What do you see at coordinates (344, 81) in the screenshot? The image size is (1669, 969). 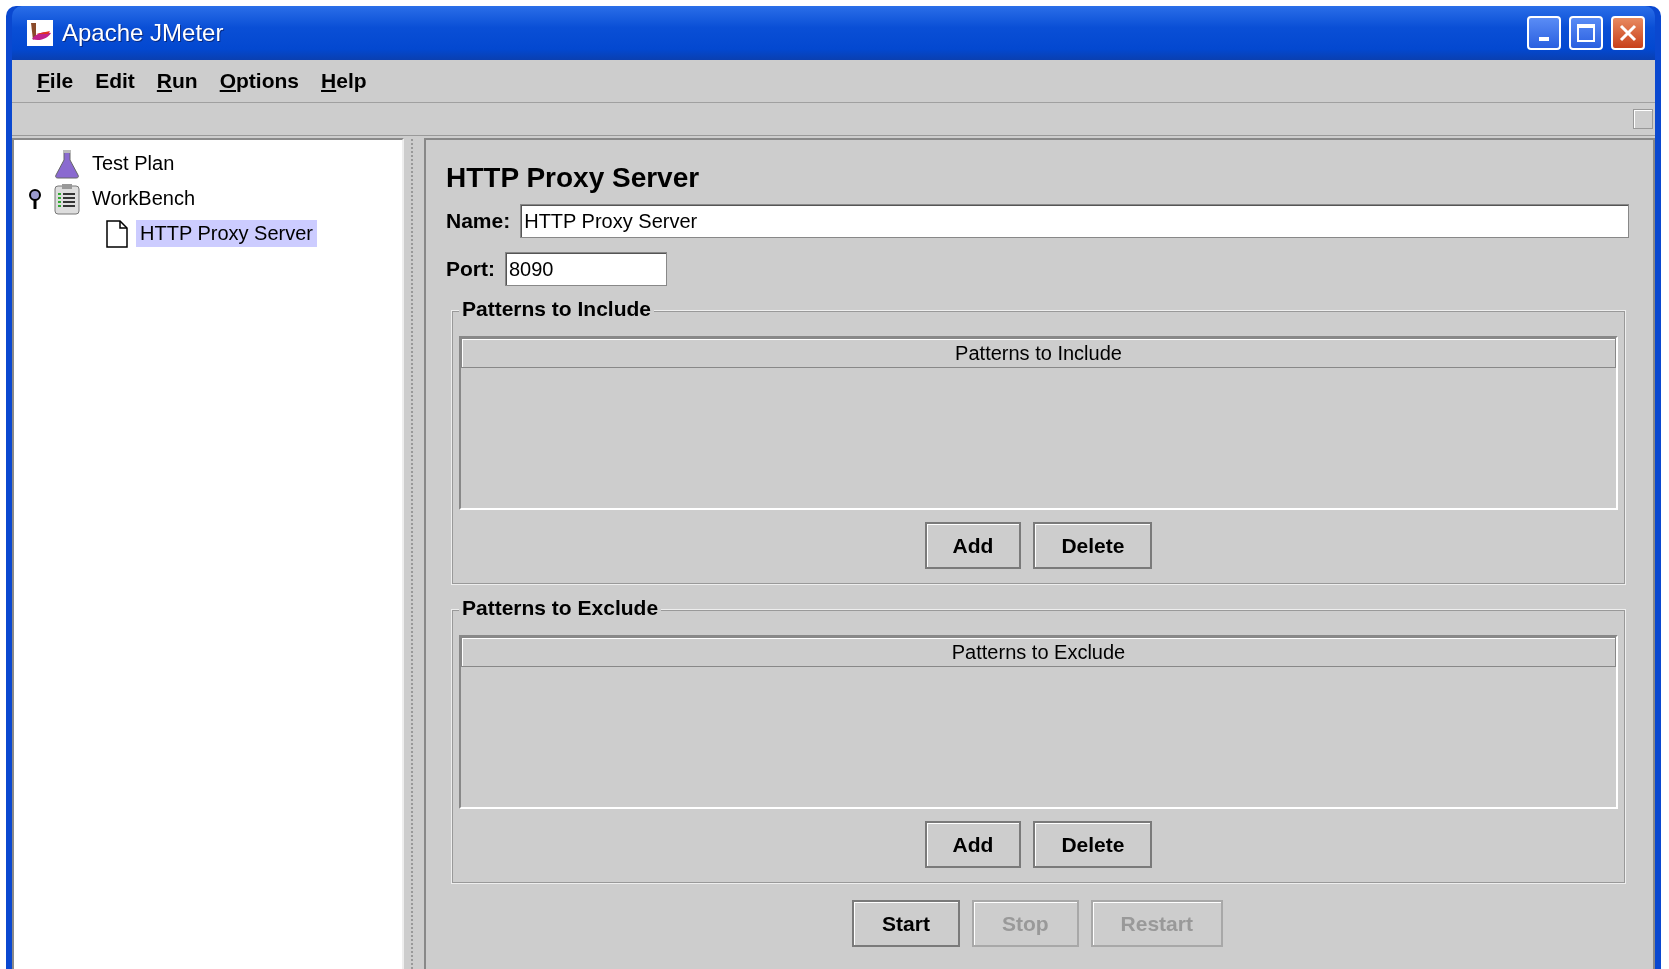 I see `menu-item: Help` at bounding box center [344, 81].